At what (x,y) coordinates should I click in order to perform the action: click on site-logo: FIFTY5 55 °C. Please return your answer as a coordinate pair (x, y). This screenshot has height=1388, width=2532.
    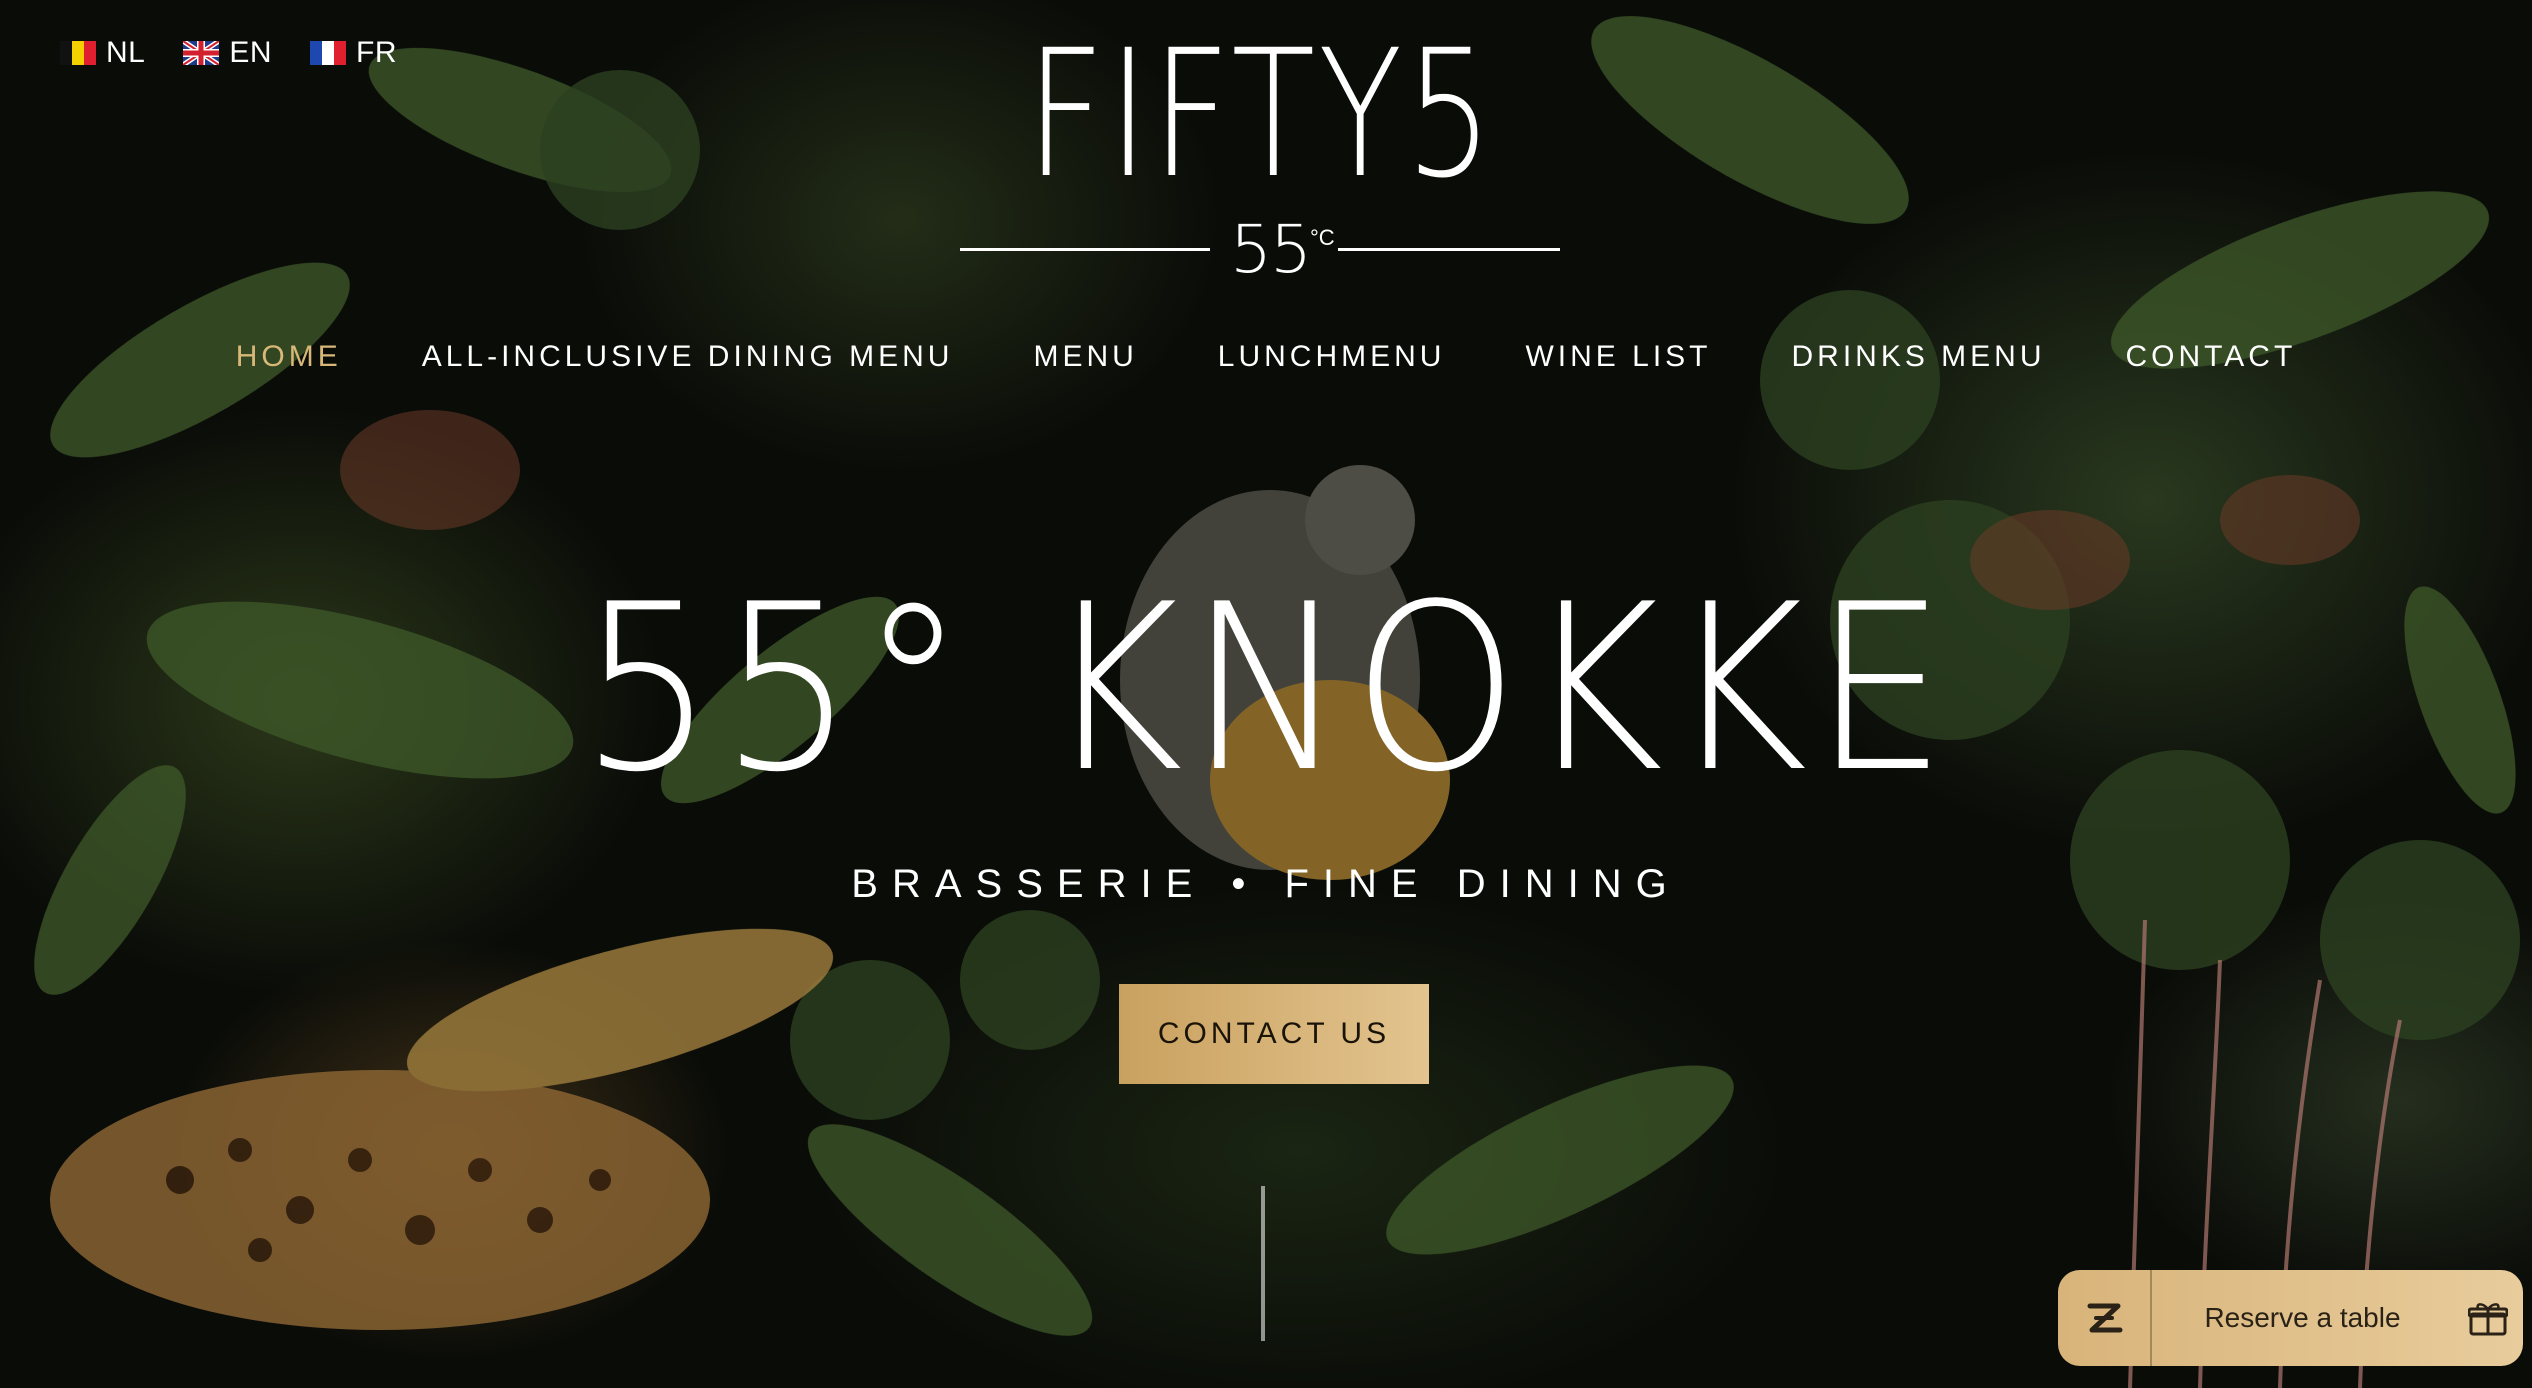
    Looking at the image, I should click on (1260, 148).